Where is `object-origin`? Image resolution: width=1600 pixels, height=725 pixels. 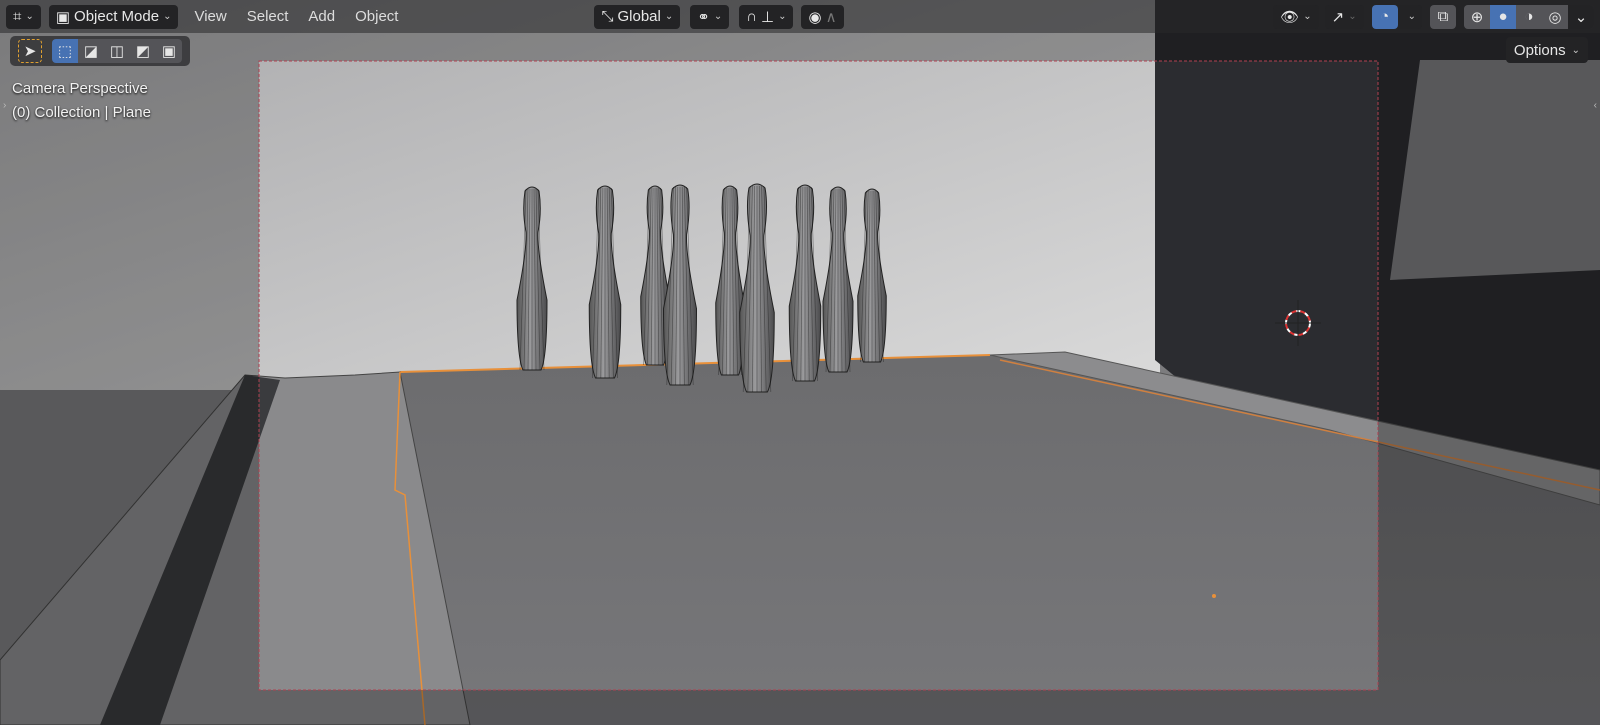 object-origin is located at coordinates (1214, 596).